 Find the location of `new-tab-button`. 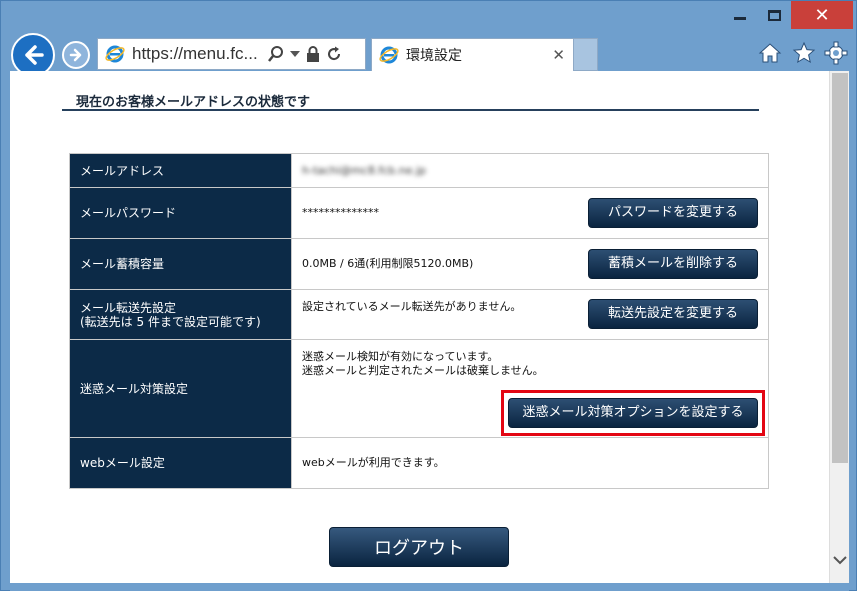

new-tab-button is located at coordinates (586, 54).